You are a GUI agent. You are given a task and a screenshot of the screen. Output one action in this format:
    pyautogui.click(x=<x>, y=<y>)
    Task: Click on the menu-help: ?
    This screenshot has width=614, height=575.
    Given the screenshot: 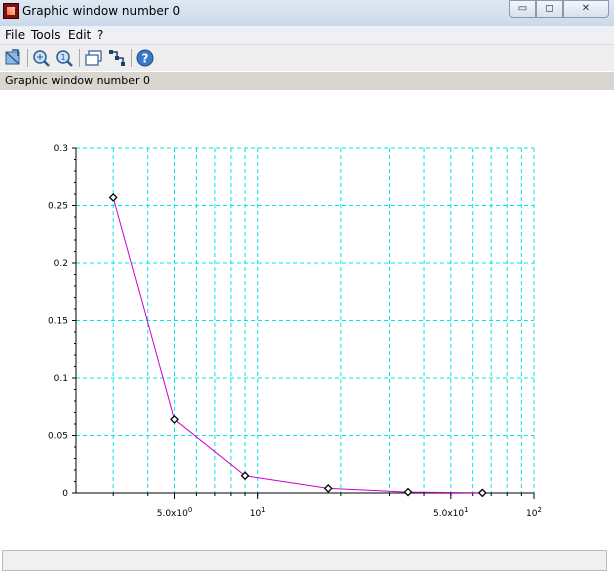 What is the action you would take?
    pyautogui.click(x=100, y=35)
    